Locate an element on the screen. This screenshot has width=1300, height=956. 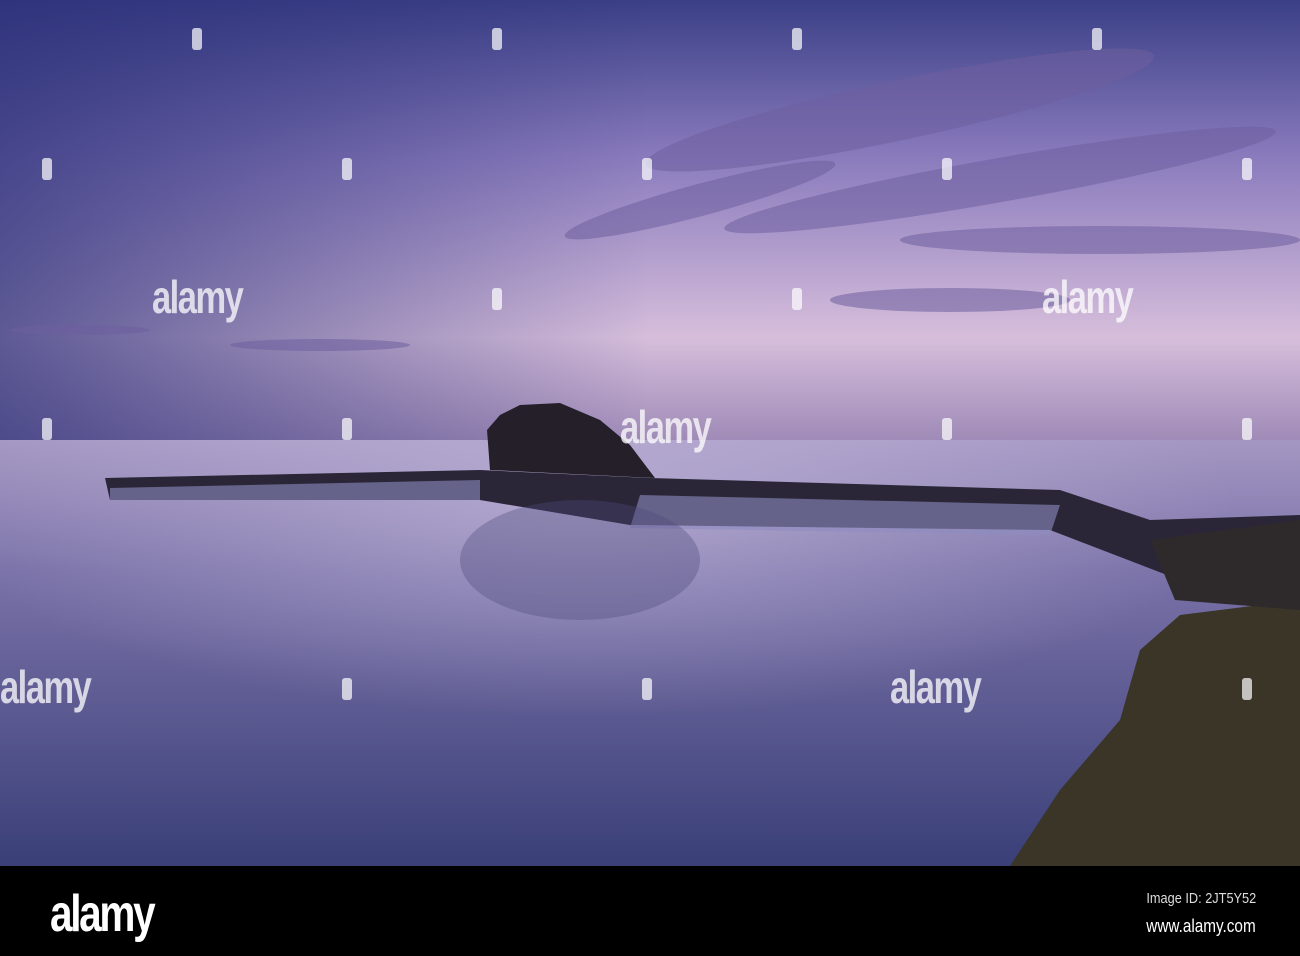
alamy-logo: alamy is located at coordinates (103, 914).